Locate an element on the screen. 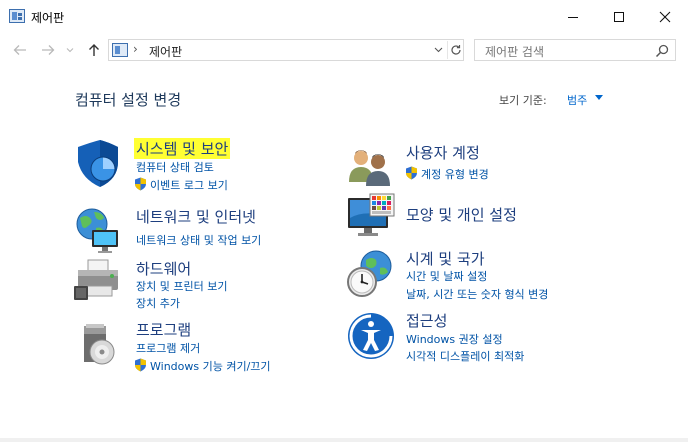 The image size is (688, 442). search-icon is located at coordinates (662, 51).